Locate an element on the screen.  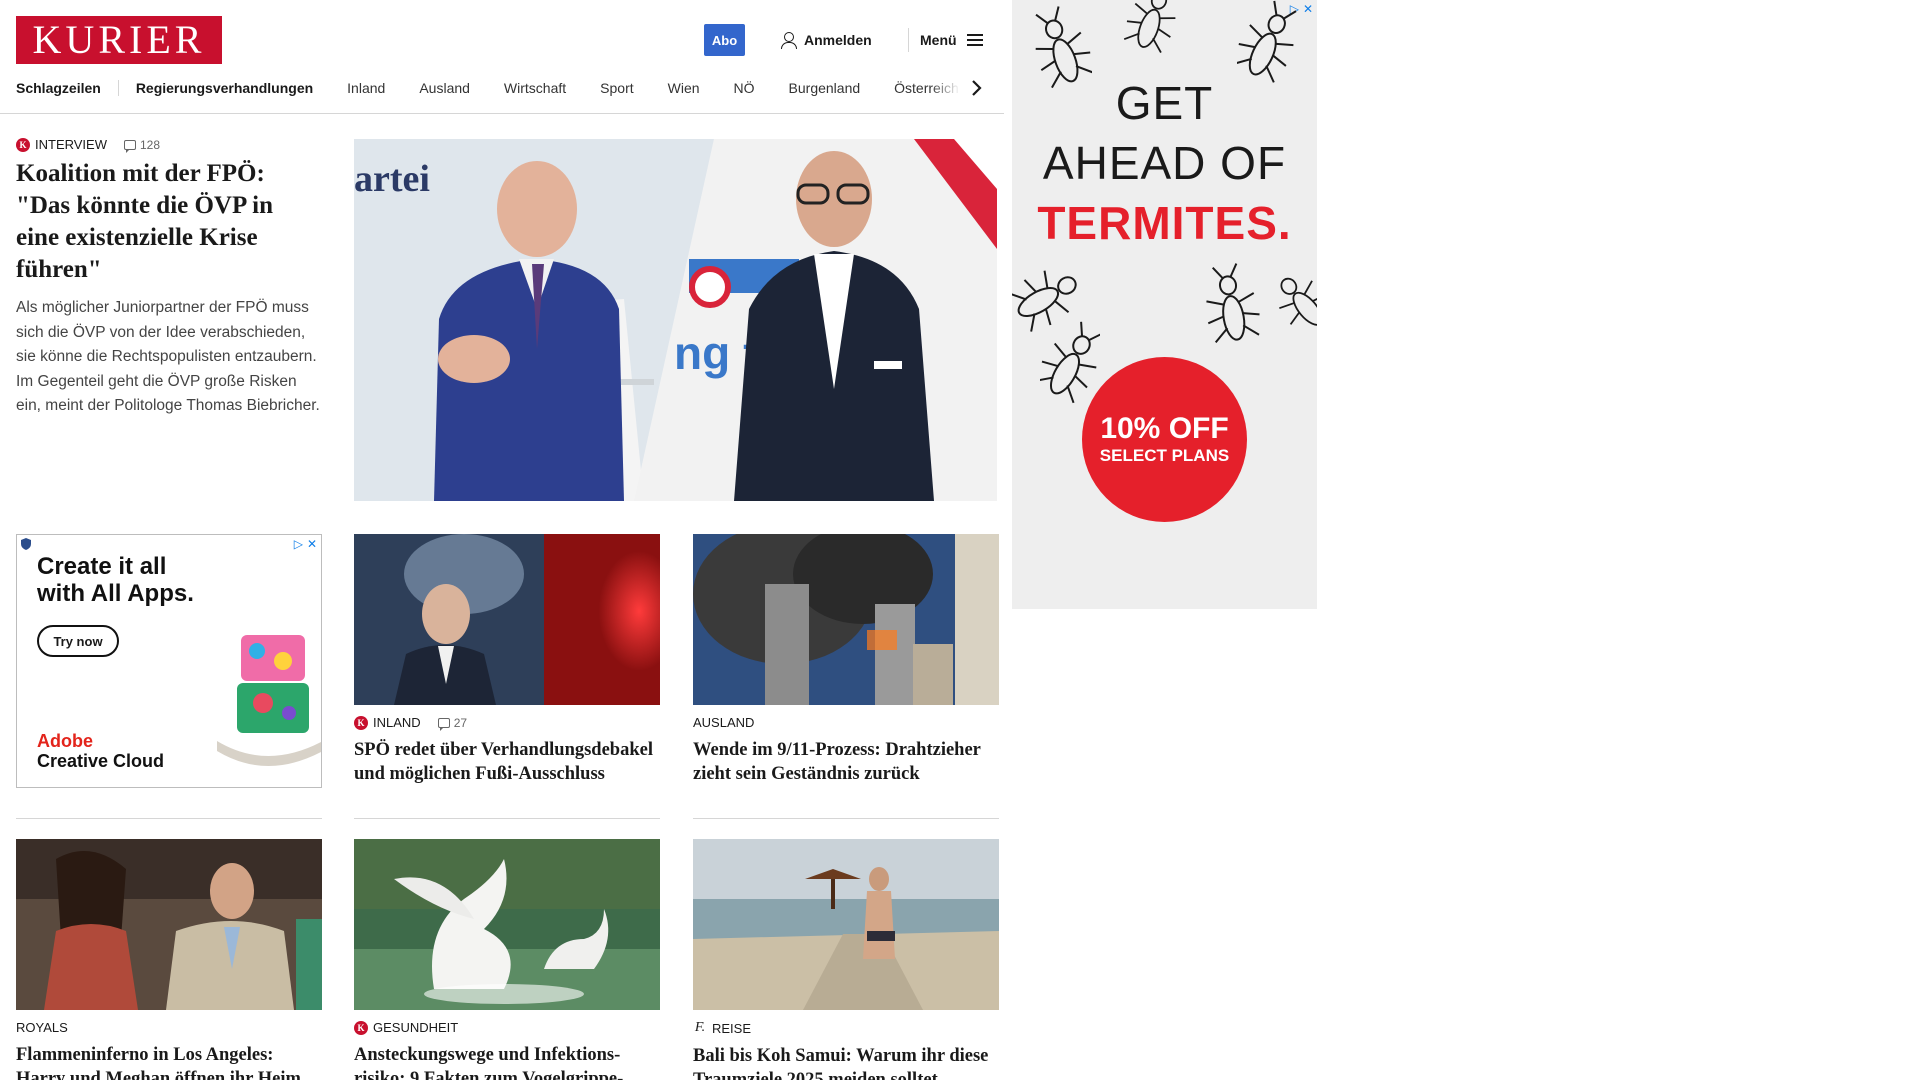
termite-line-3: TERMITES. is located at coordinates (1164, 223).